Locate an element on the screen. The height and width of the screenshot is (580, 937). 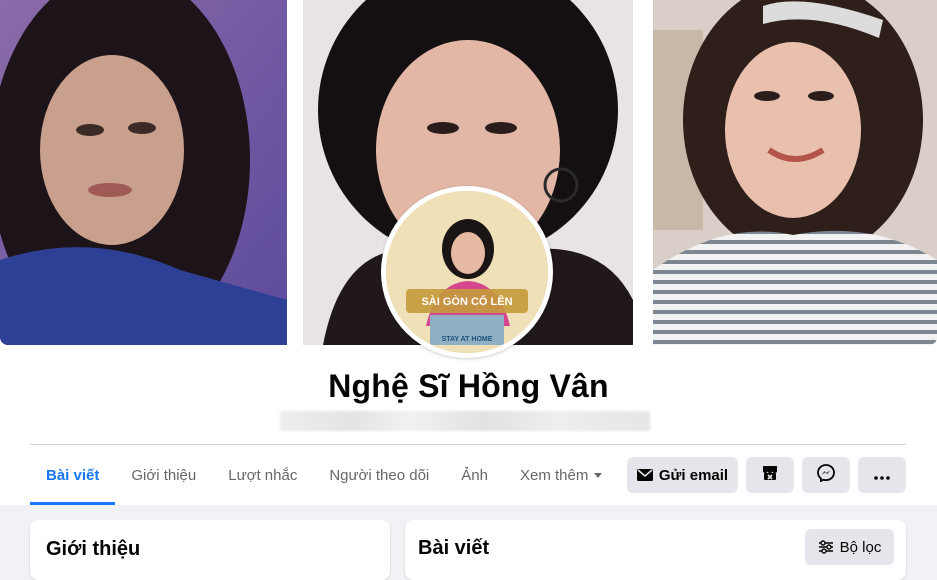
profile-avatar: SÀI GÒN CỐ LÊN STAY AT HOME is located at coordinates (467, 272).